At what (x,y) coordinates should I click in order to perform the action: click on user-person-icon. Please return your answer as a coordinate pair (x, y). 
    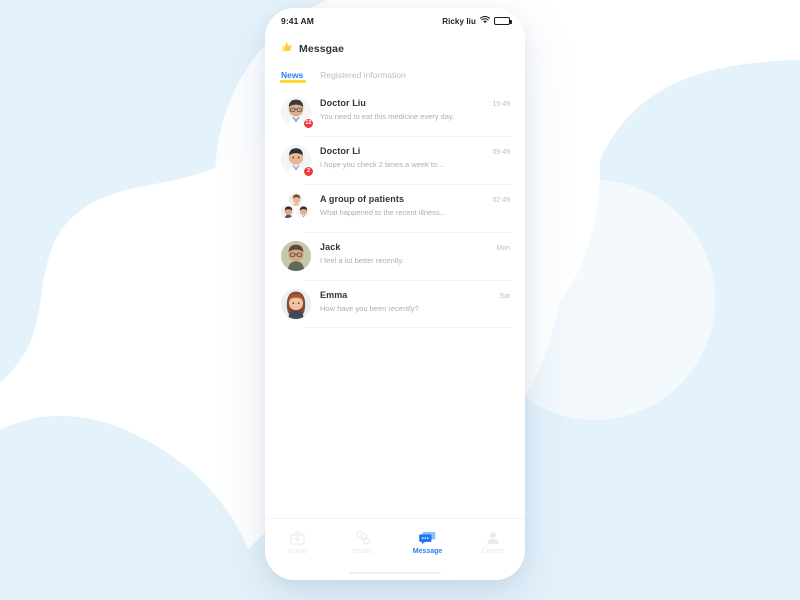
    Looking at the image, I should click on (493, 537).